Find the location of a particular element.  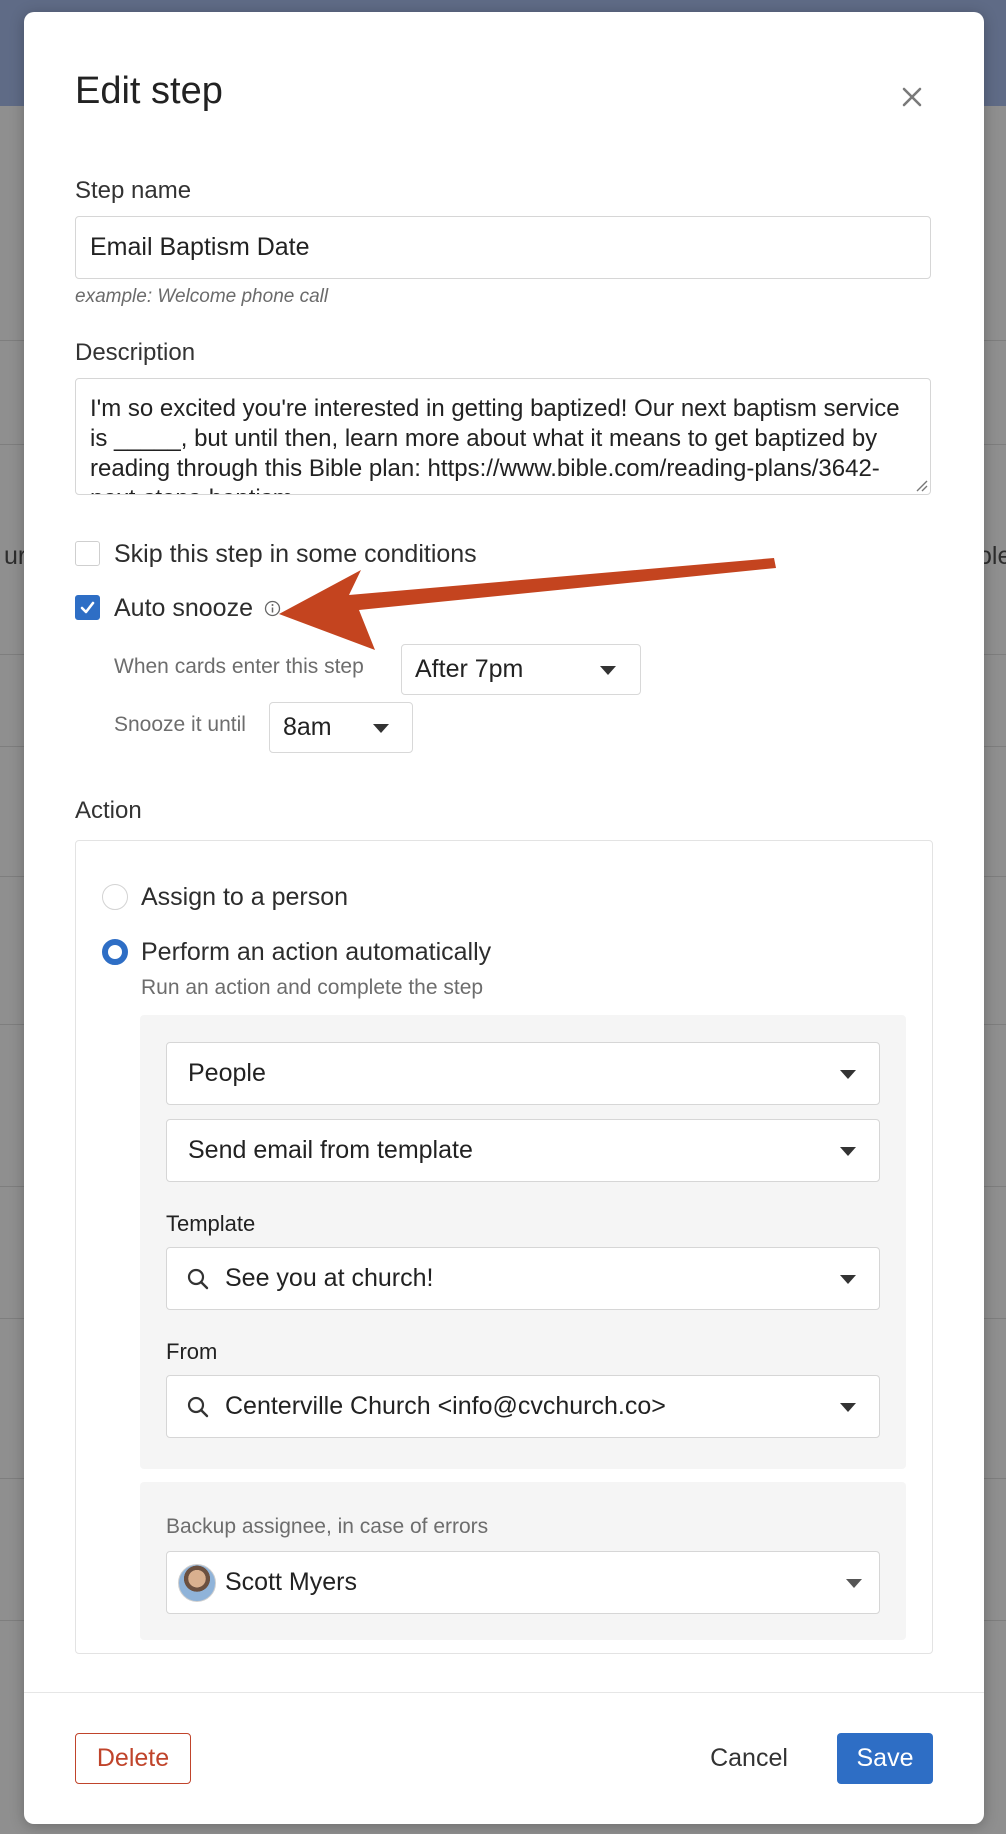

step-name-hint: example: Welcome phone call is located at coordinates (202, 296).